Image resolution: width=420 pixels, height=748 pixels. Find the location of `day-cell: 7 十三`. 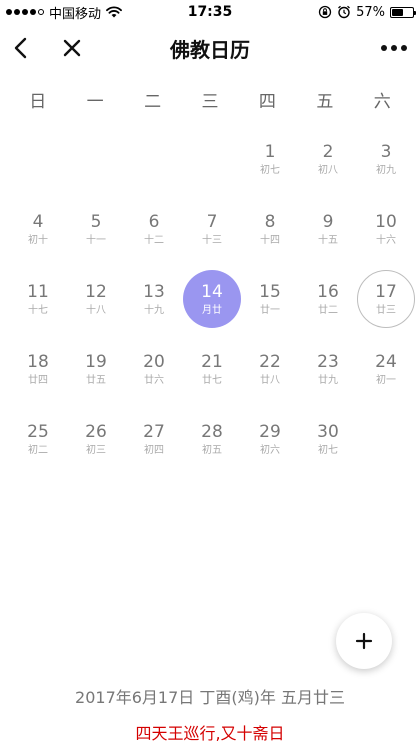

day-cell: 7 十三 is located at coordinates (212, 229).